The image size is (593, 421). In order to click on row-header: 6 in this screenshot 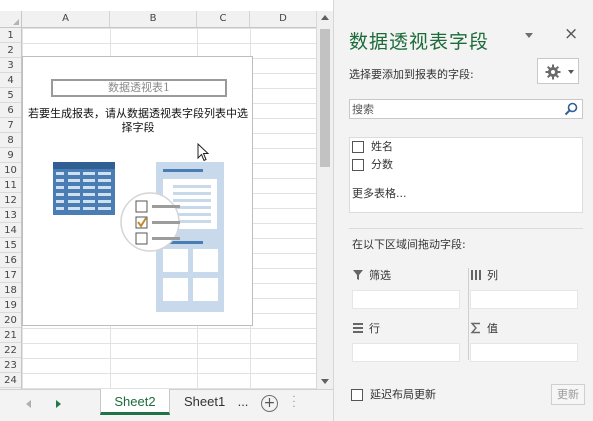, I will do `click(10, 110)`.